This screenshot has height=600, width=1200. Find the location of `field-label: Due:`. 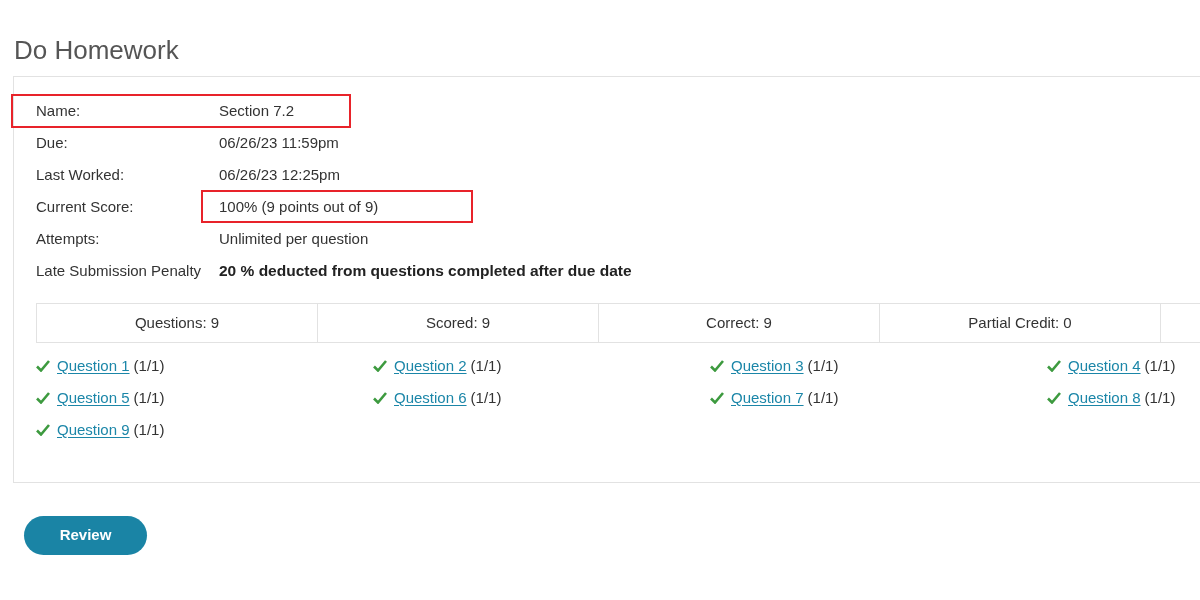

field-label: Due: is located at coordinates (52, 142).